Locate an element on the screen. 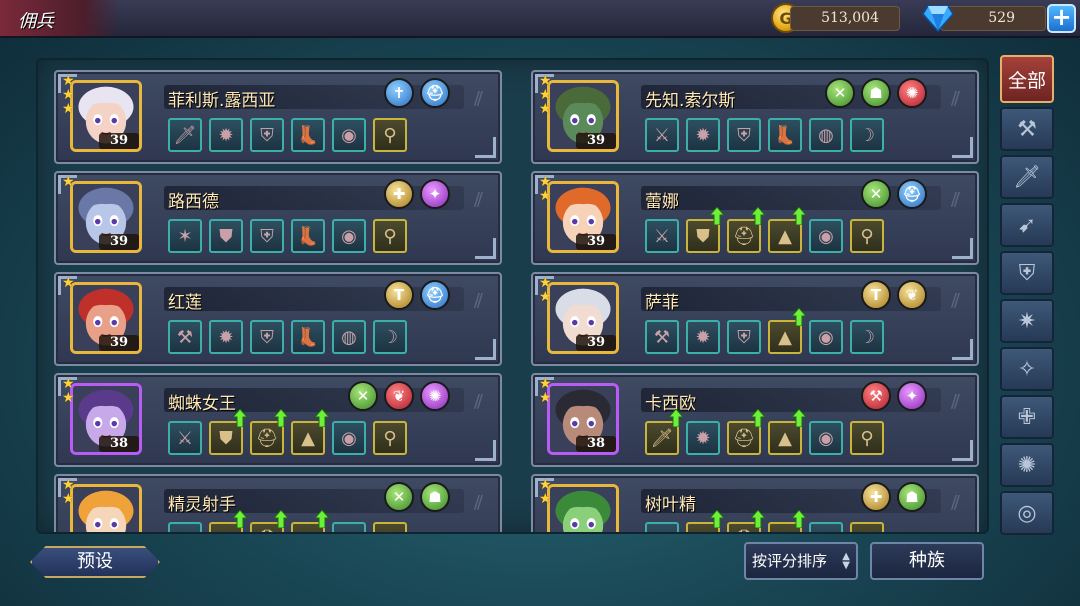  filter-tab-claw: ✧ is located at coordinates (1027, 369).